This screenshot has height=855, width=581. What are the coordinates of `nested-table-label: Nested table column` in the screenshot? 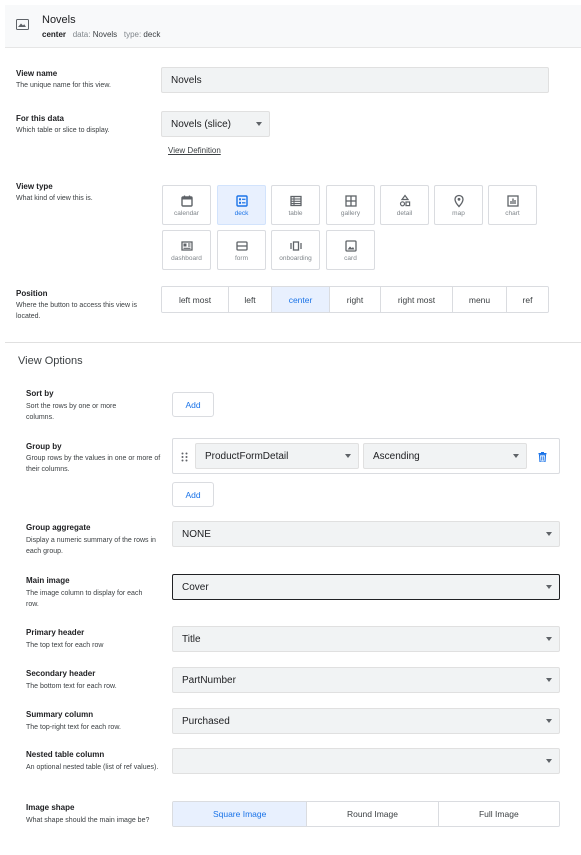 It's located at (65, 754).